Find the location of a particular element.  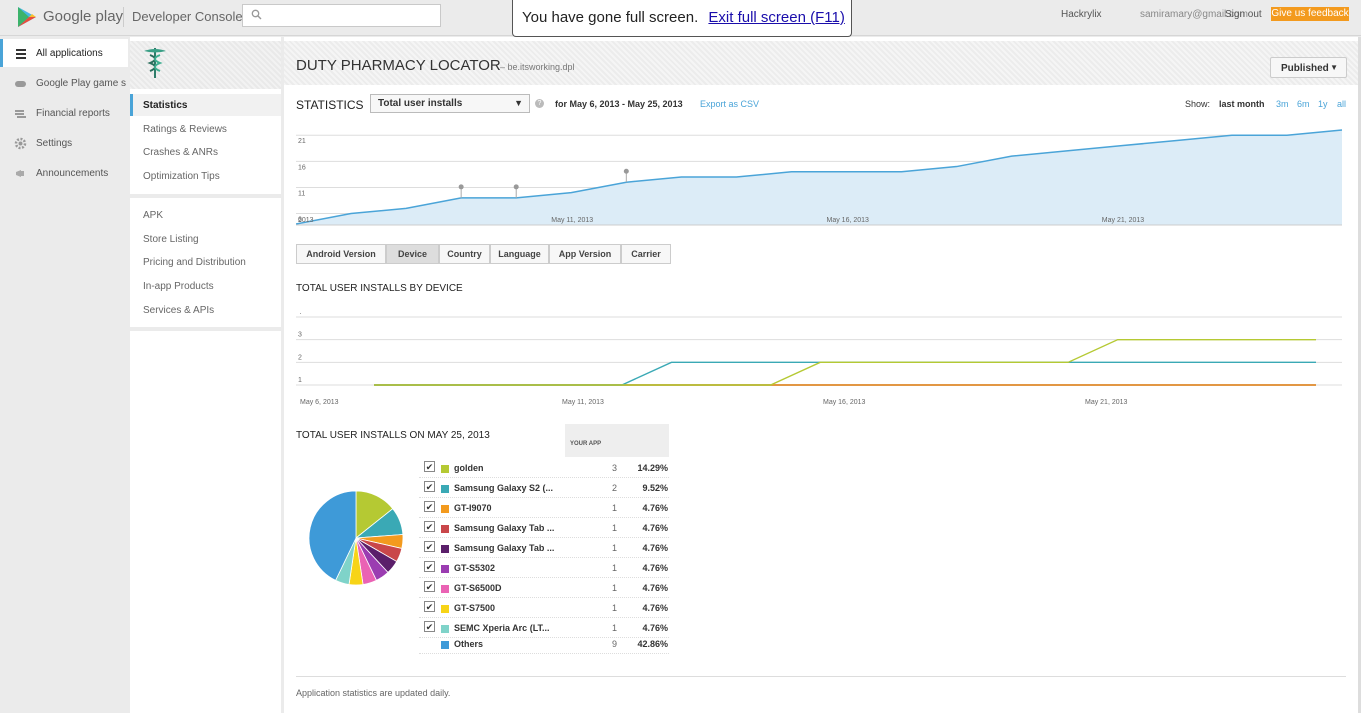

nav-all-applications: All applications is located at coordinates (64, 53).